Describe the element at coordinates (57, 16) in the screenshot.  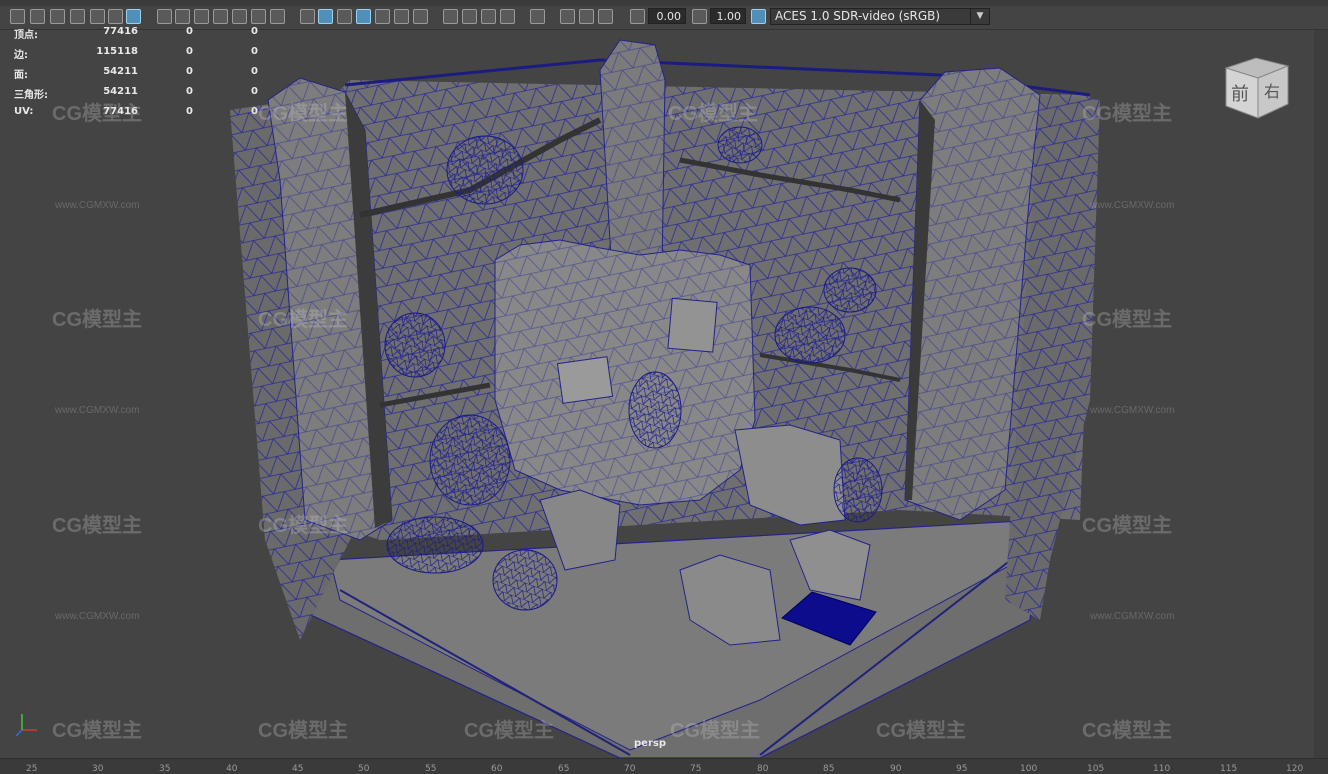
I see `bookmark-icon` at that location.